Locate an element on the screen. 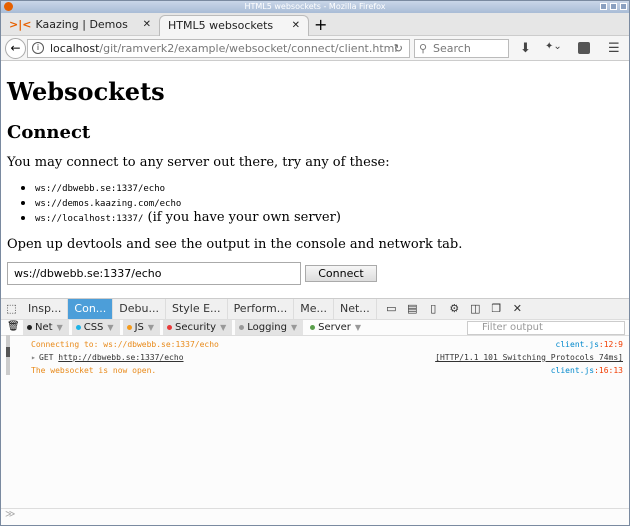 The width and height of the screenshot is (630, 526). prompt-icon: ≫ is located at coordinates (10, 514).